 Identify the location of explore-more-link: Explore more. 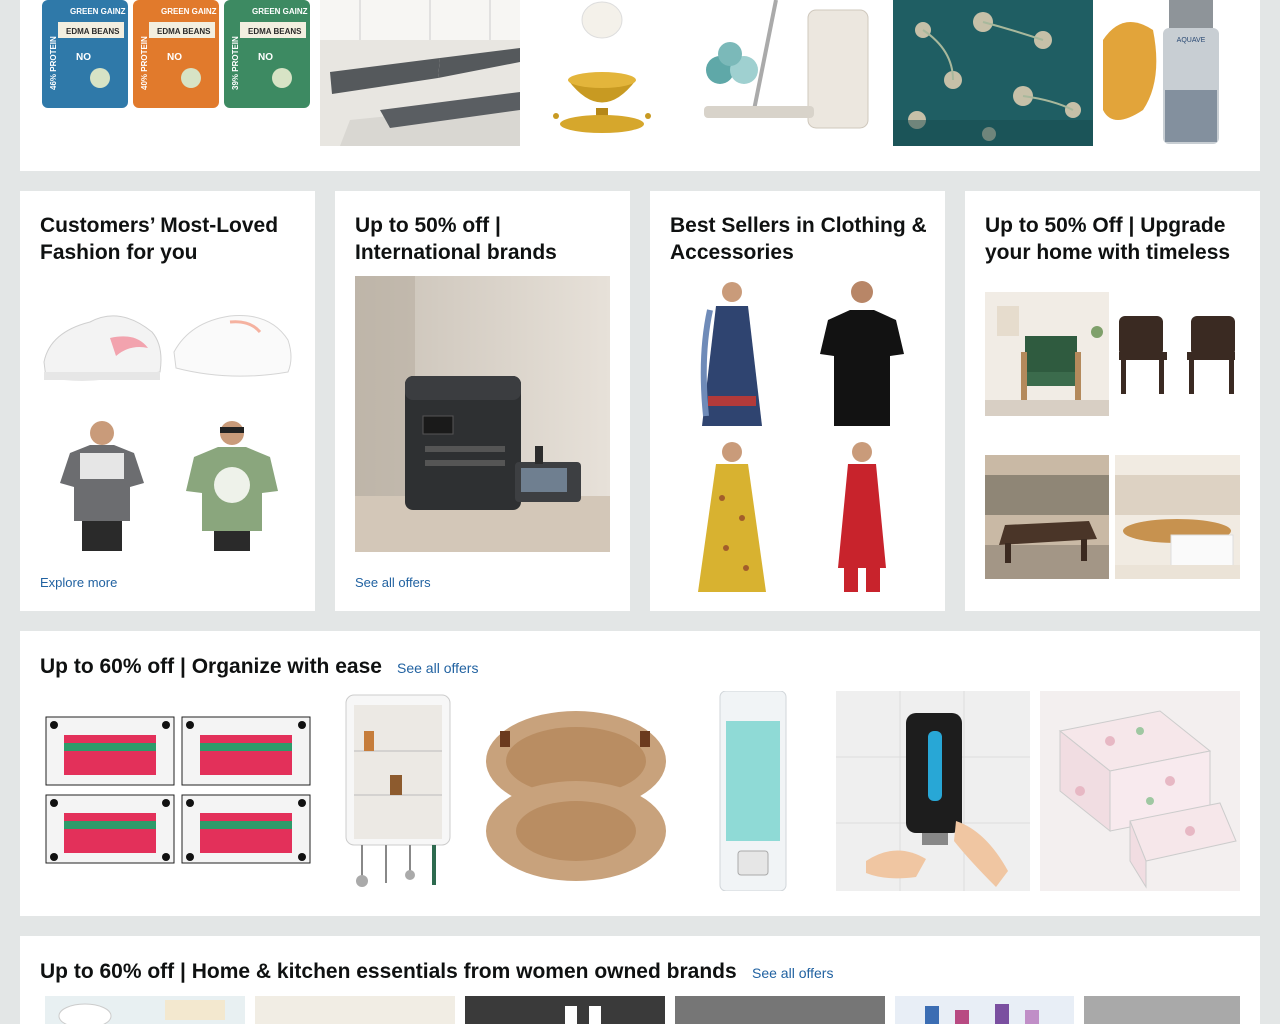
(78, 582).